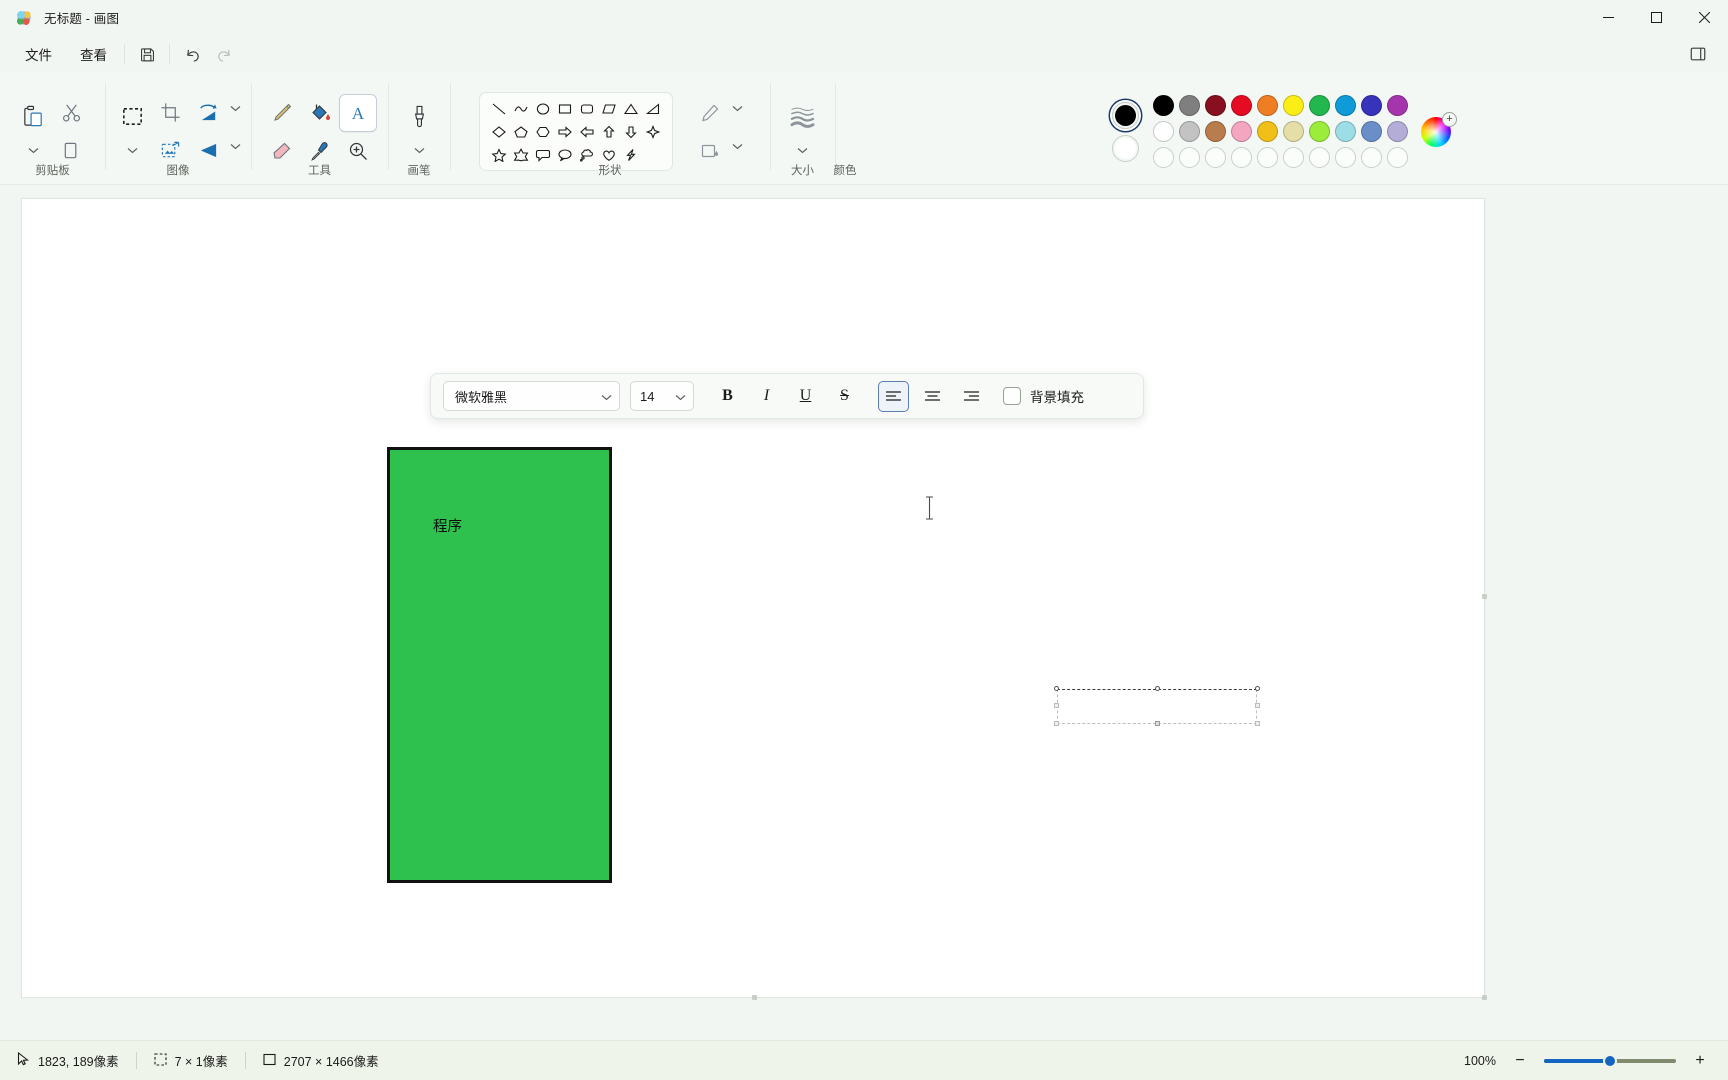 The width and height of the screenshot is (1728, 1080). What do you see at coordinates (653, 108) in the screenshot?
I see `shape-right-triangle-icon` at bounding box center [653, 108].